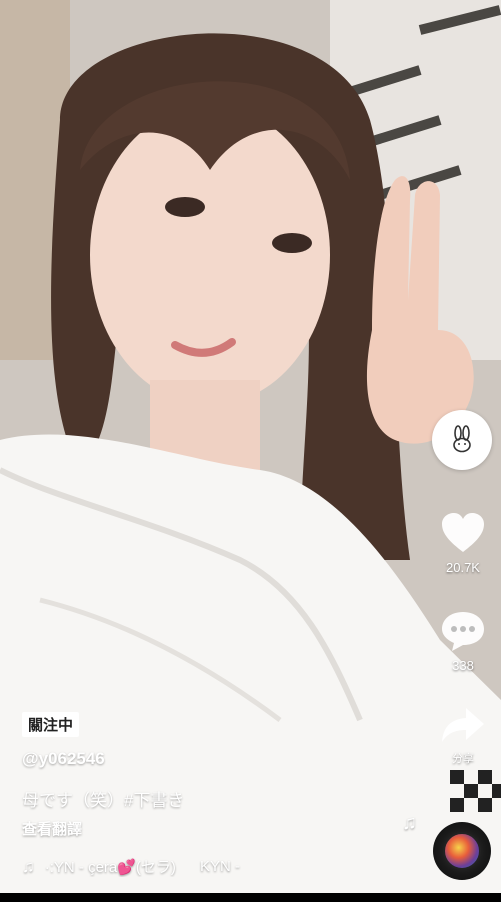 The height and width of the screenshot is (902, 501). I want to click on share-action: 分享, so click(463, 736).